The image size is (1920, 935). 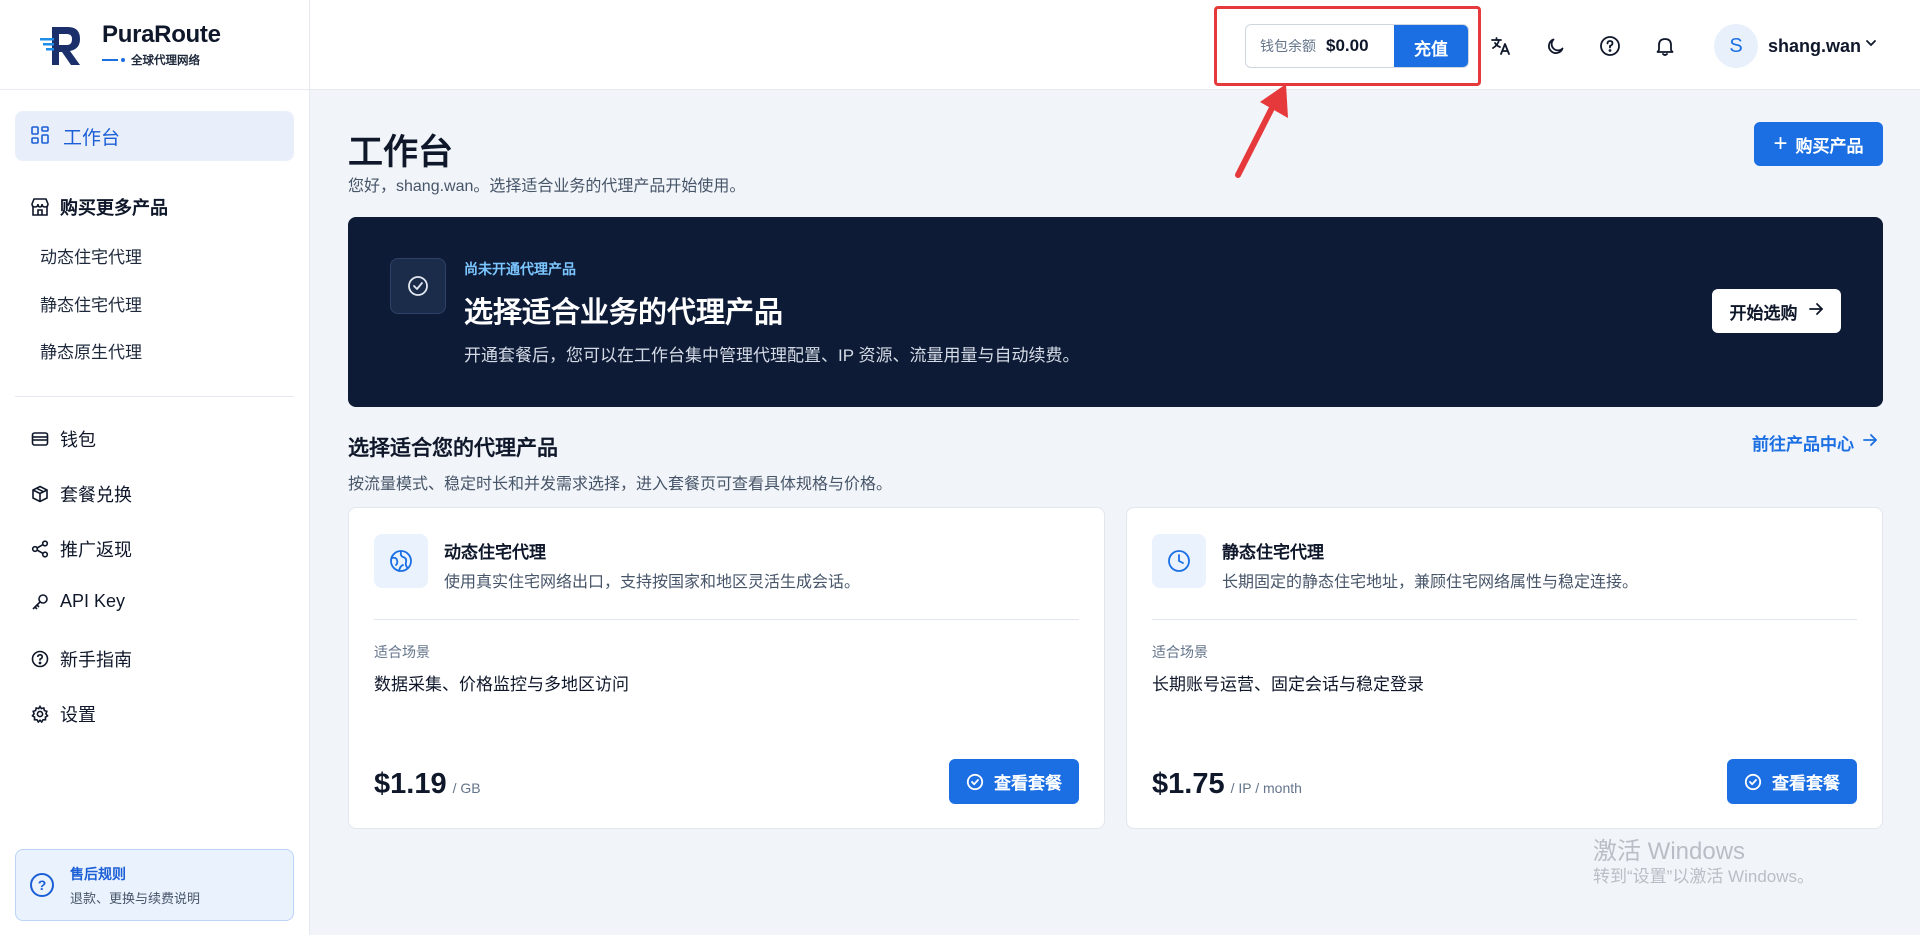 I want to click on start-shopping-button: 开始选购, so click(x=1776, y=311).